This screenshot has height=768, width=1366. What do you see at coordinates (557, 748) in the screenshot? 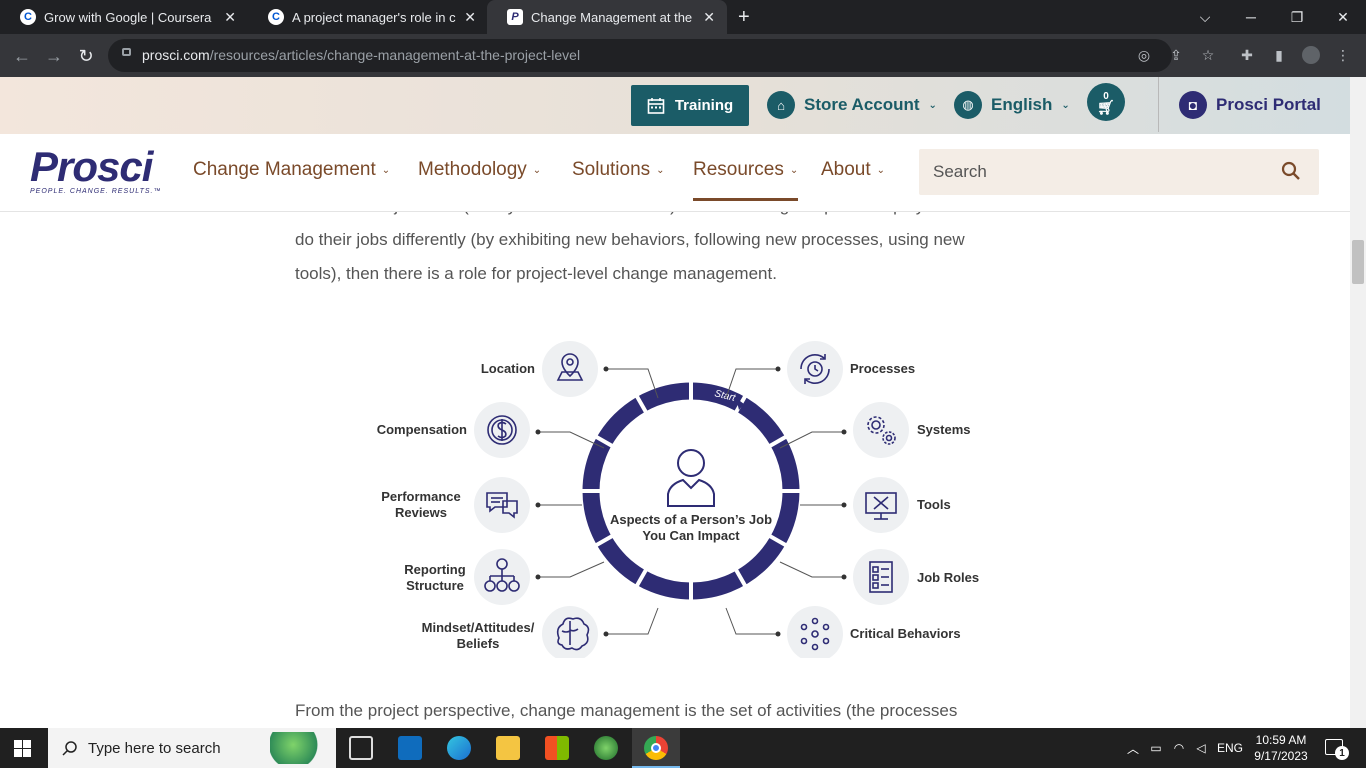
I see `microsoft-store-icon` at bounding box center [557, 748].